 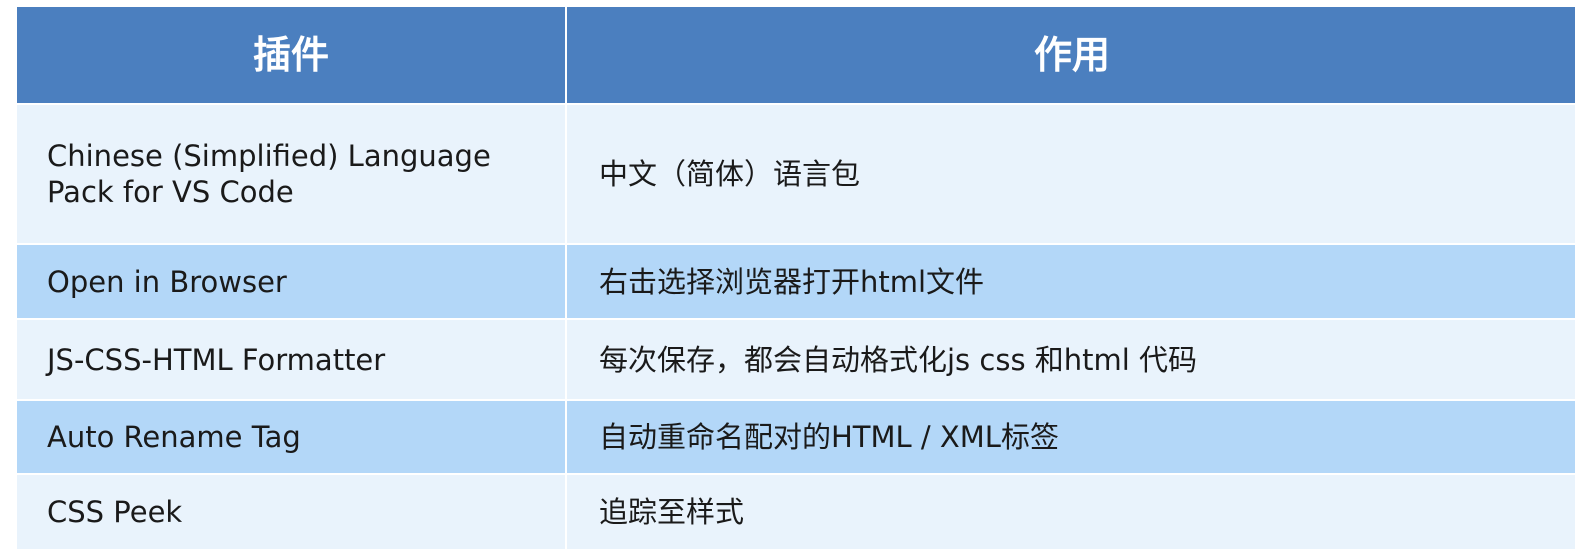 What do you see at coordinates (1071, 55) in the screenshot?
I see `header-purpose: 作用` at bounding box center [1071, 55].